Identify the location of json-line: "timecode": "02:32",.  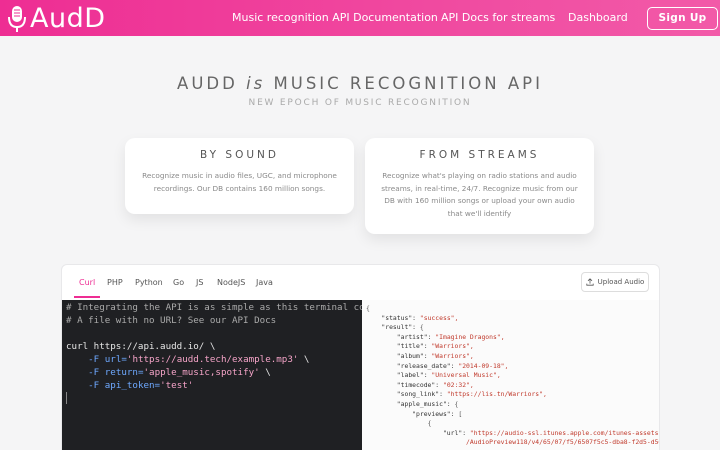
(512, 385).